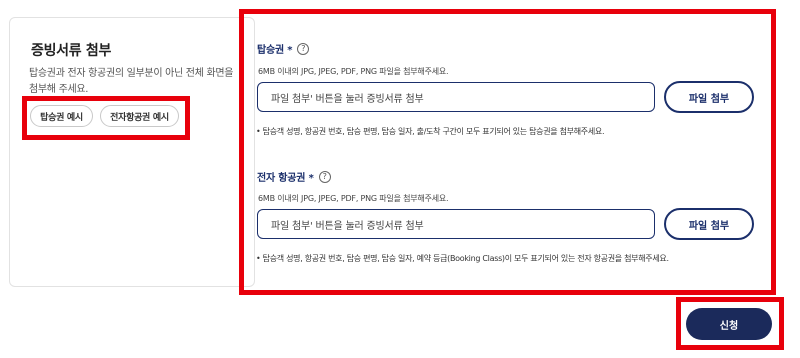  I want to click on e-ticket-file-hint: 6MB 이내의 JPG, JPEG, PDF, PNG 파일을 첨부해주세요., so click(353, 198).